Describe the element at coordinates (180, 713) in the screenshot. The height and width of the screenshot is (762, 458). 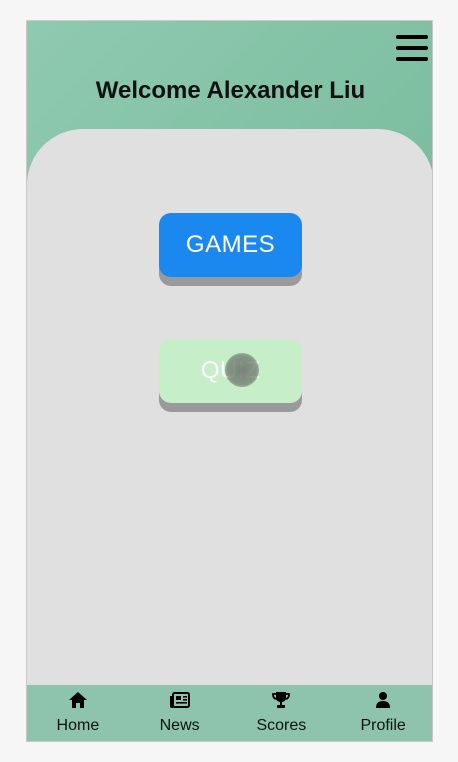
I see `nav-item-news: News` at that location.